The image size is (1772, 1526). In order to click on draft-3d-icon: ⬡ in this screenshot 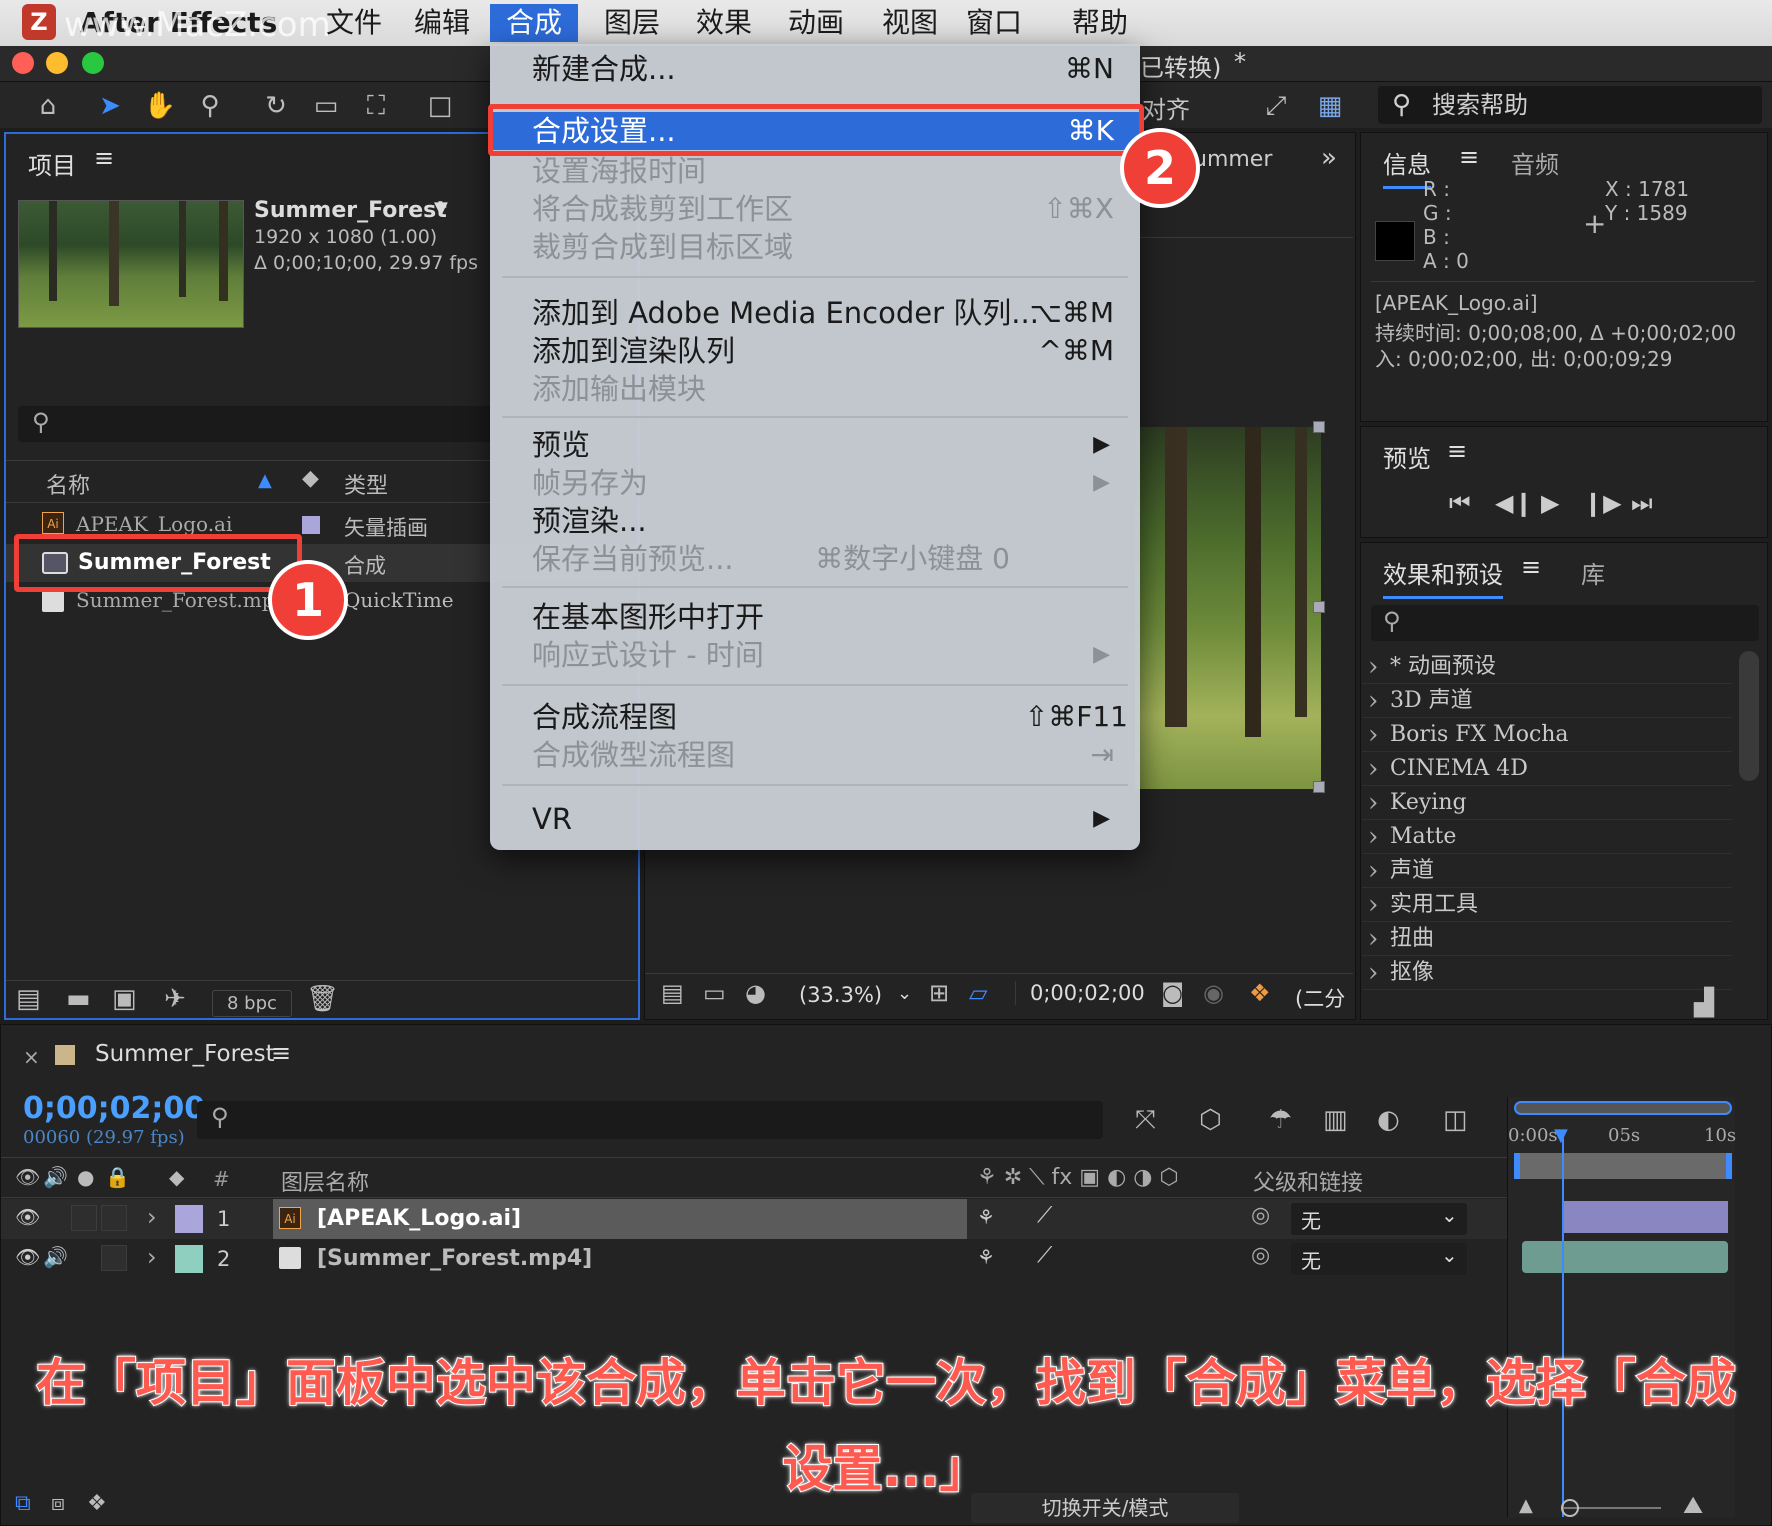, I will do `click(1210, 1120)`.